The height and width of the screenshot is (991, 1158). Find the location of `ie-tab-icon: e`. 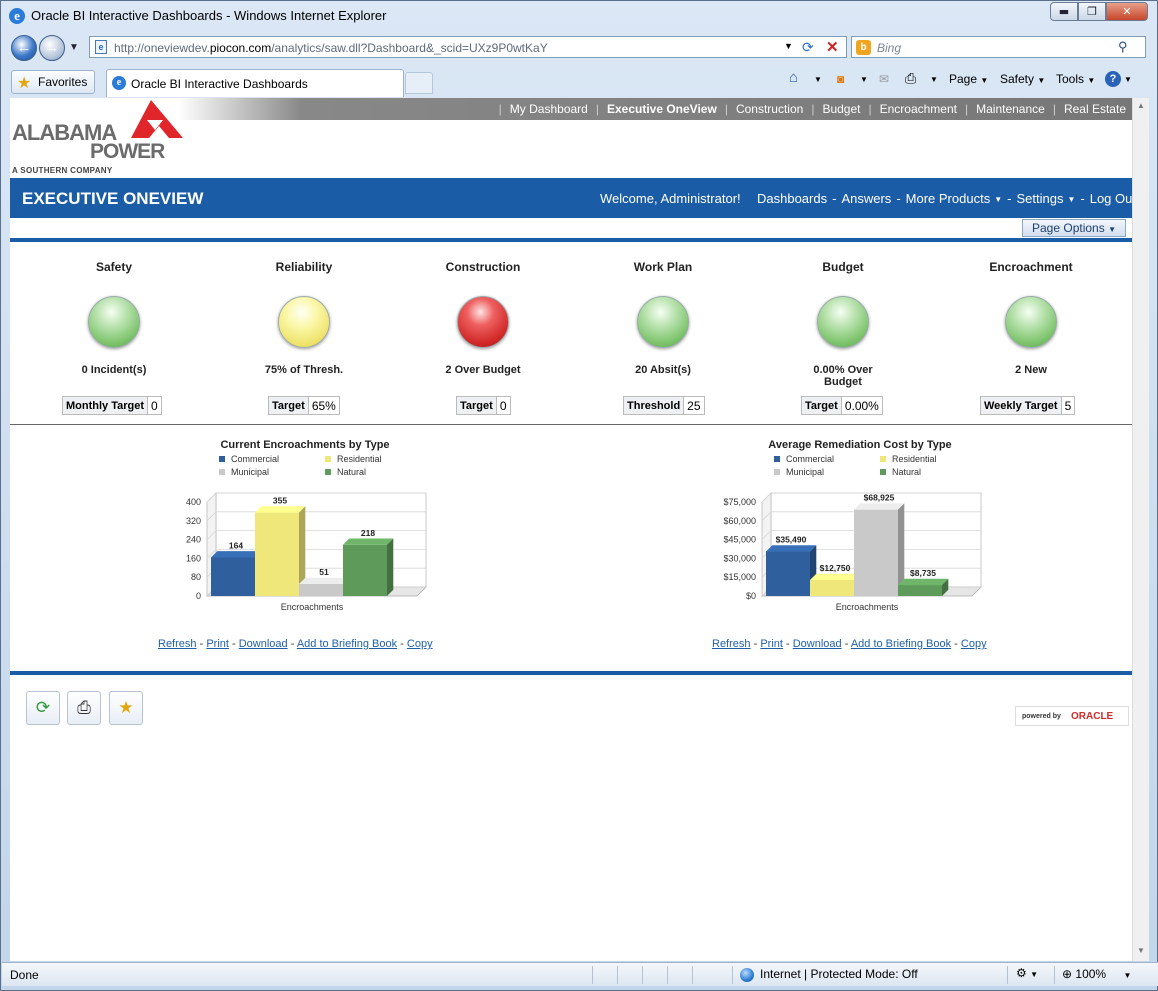

ie-tab-icon: e is located at coordinates (119, 83).